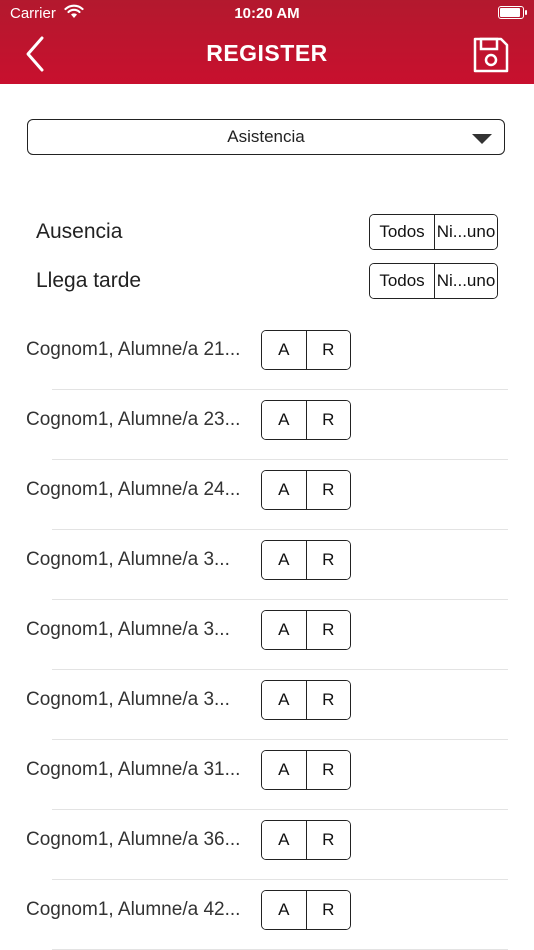 The height and width of the screenshot is (950, 534). What do you see at coordinates (465, 232) in the screenshot?
I see `absence-none-button: Ni...uno` at bounding box center [465, 232].